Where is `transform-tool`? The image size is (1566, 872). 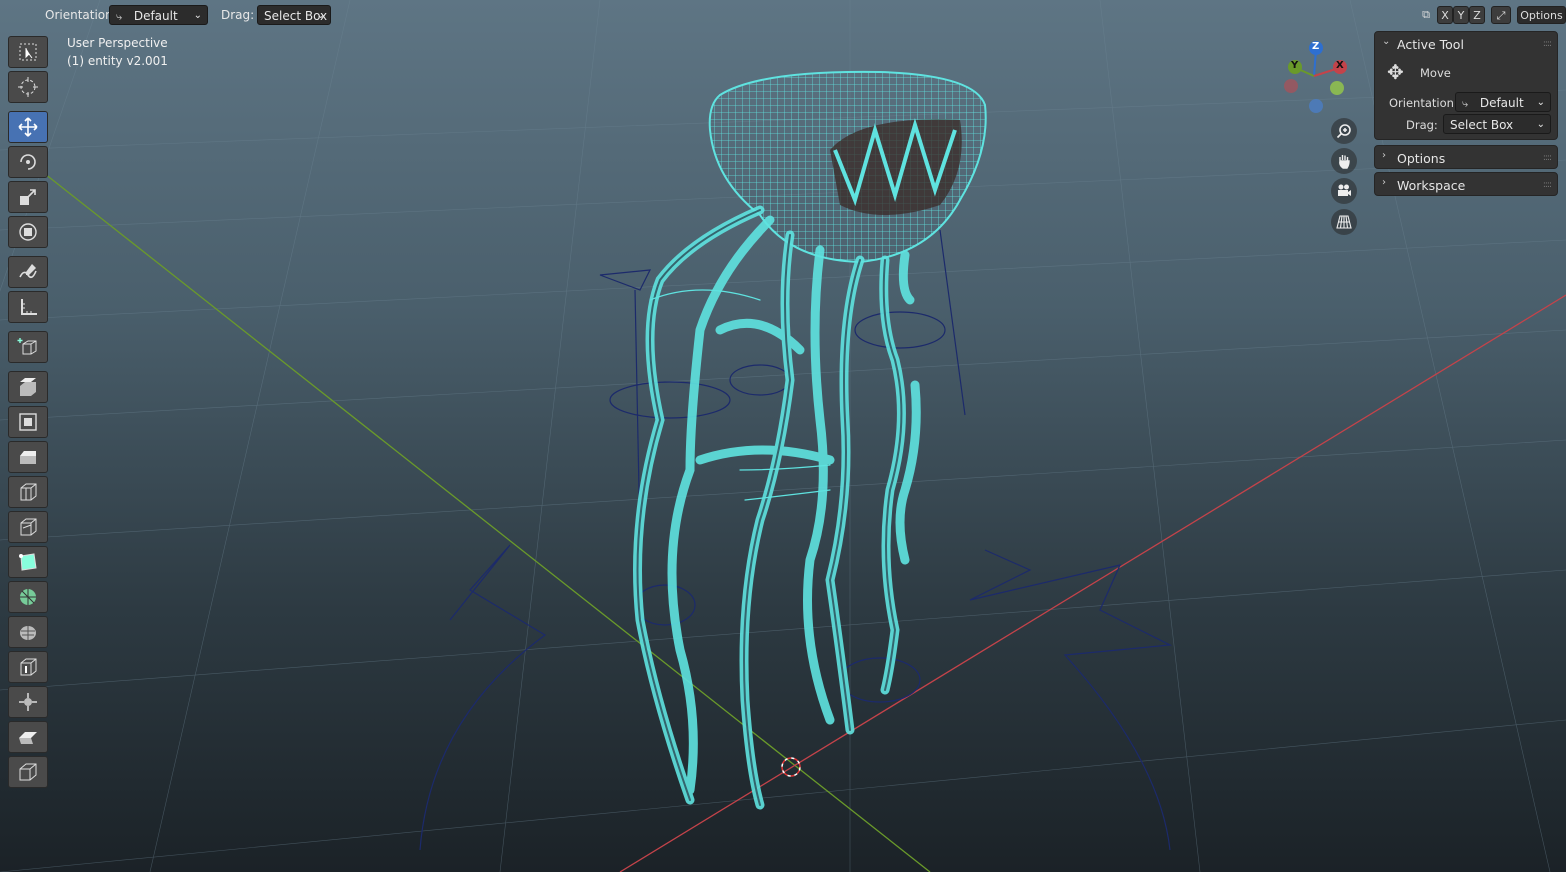 transform-tool is located at coordinates (28, 232).